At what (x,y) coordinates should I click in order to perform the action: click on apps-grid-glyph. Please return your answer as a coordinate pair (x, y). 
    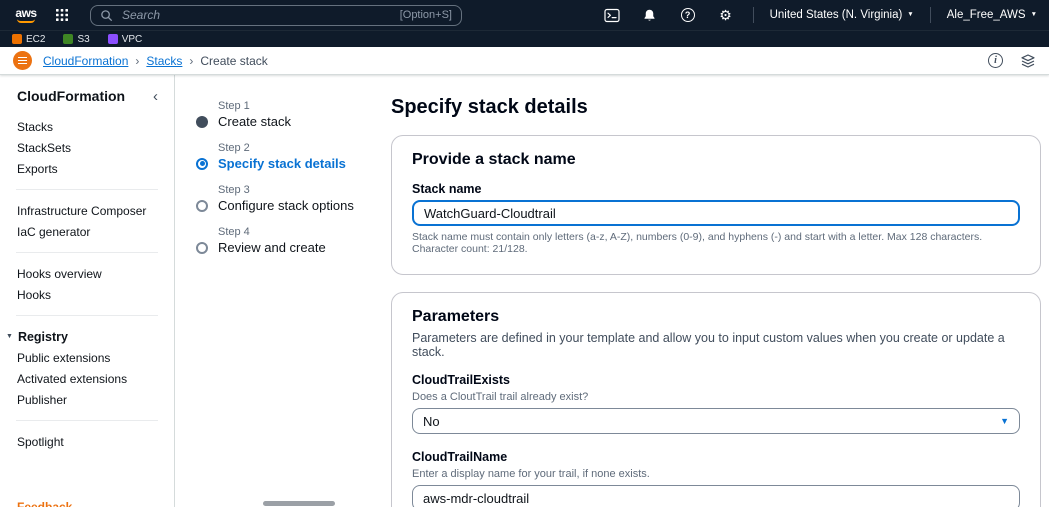
    Looking at the image, I should click on (62, 15).